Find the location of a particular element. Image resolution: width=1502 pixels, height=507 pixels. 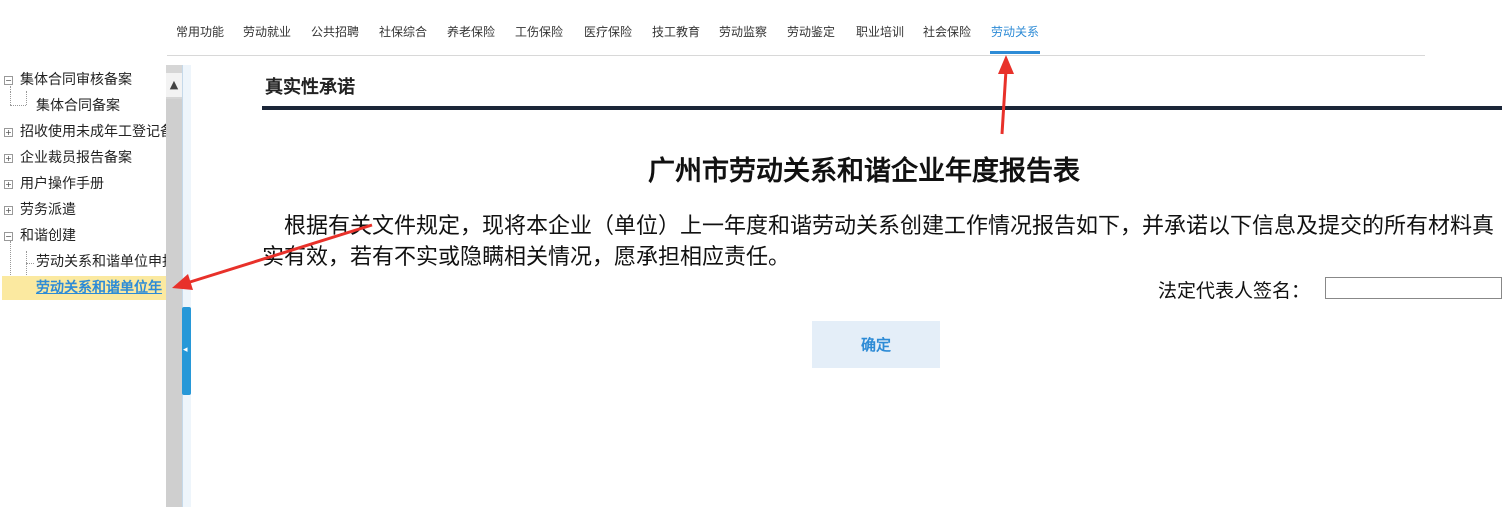

nav-item-technical-education: 技工教育 is located at coordinates (676, 32).